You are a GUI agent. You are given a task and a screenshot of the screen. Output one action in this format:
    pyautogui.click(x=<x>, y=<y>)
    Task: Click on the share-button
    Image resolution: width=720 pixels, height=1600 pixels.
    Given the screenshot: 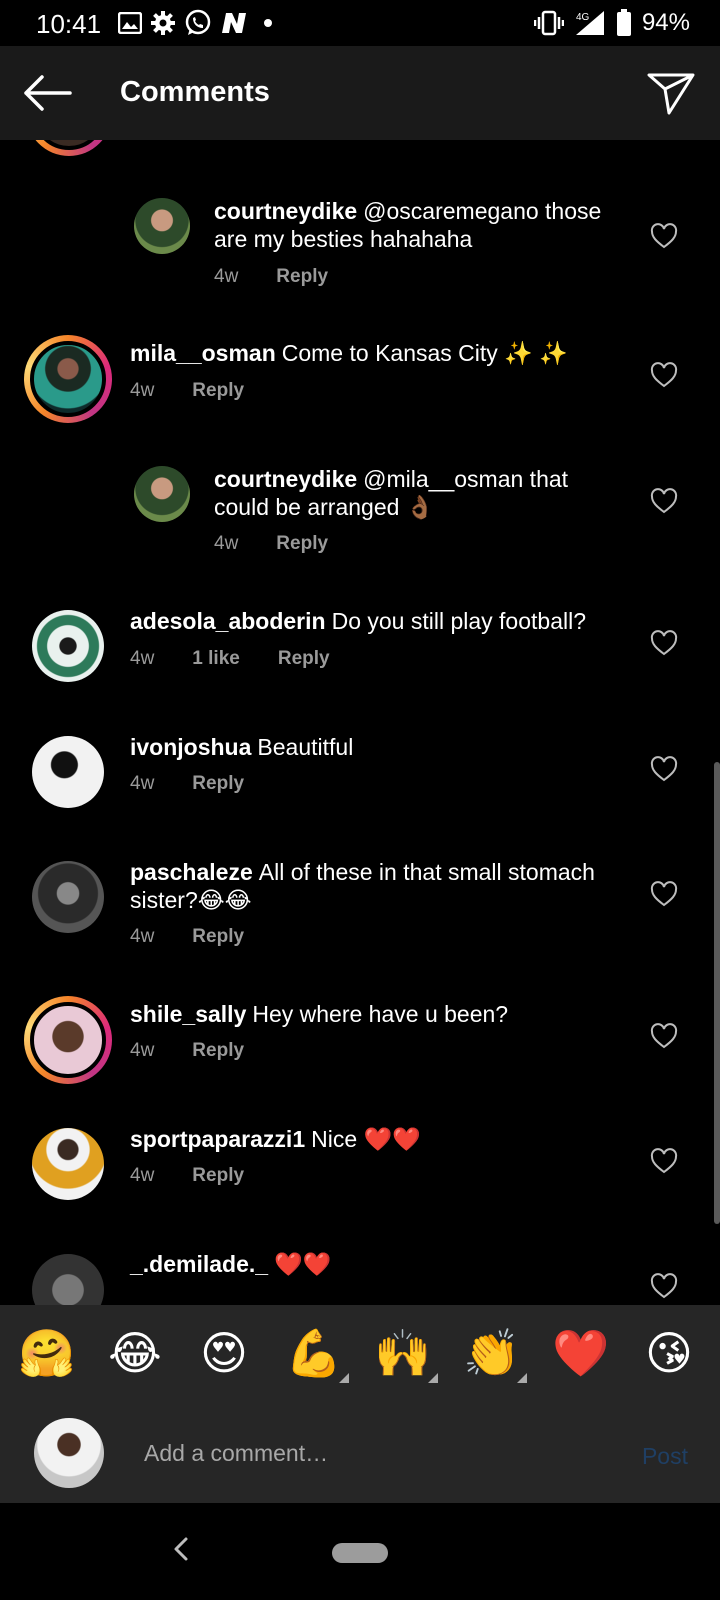 What is the action you would take?
    pyautogui.click(x=671, y=93)
    